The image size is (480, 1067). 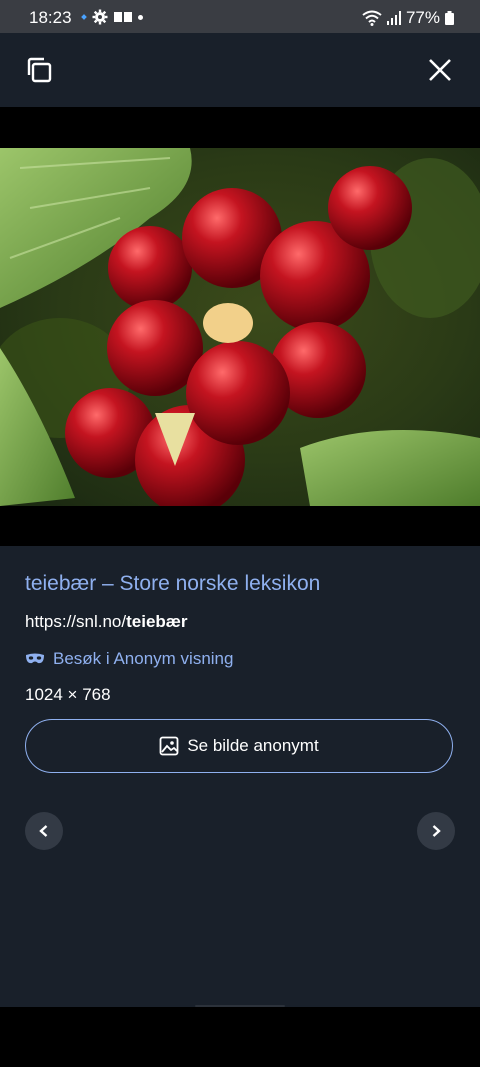 I want to click on battery-icon, so click(x=449, y=18).